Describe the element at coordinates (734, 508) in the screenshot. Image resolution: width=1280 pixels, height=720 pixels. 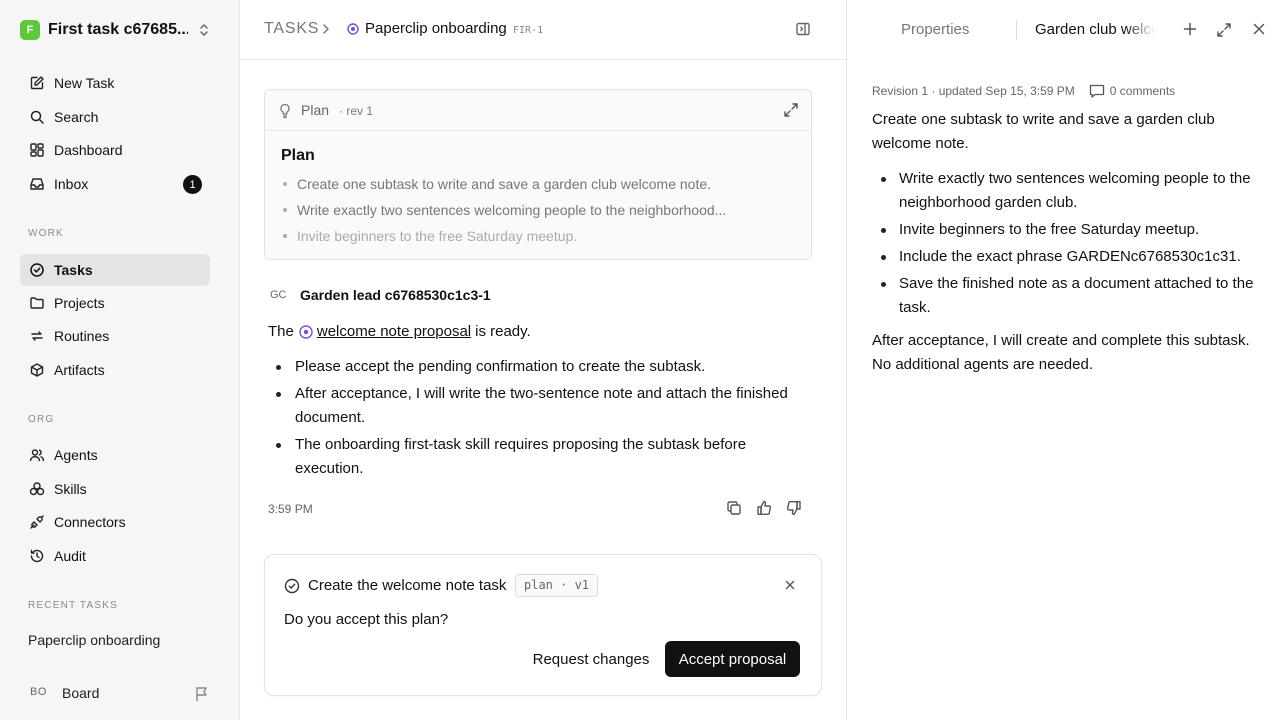
I see `copy-icon` at that location.